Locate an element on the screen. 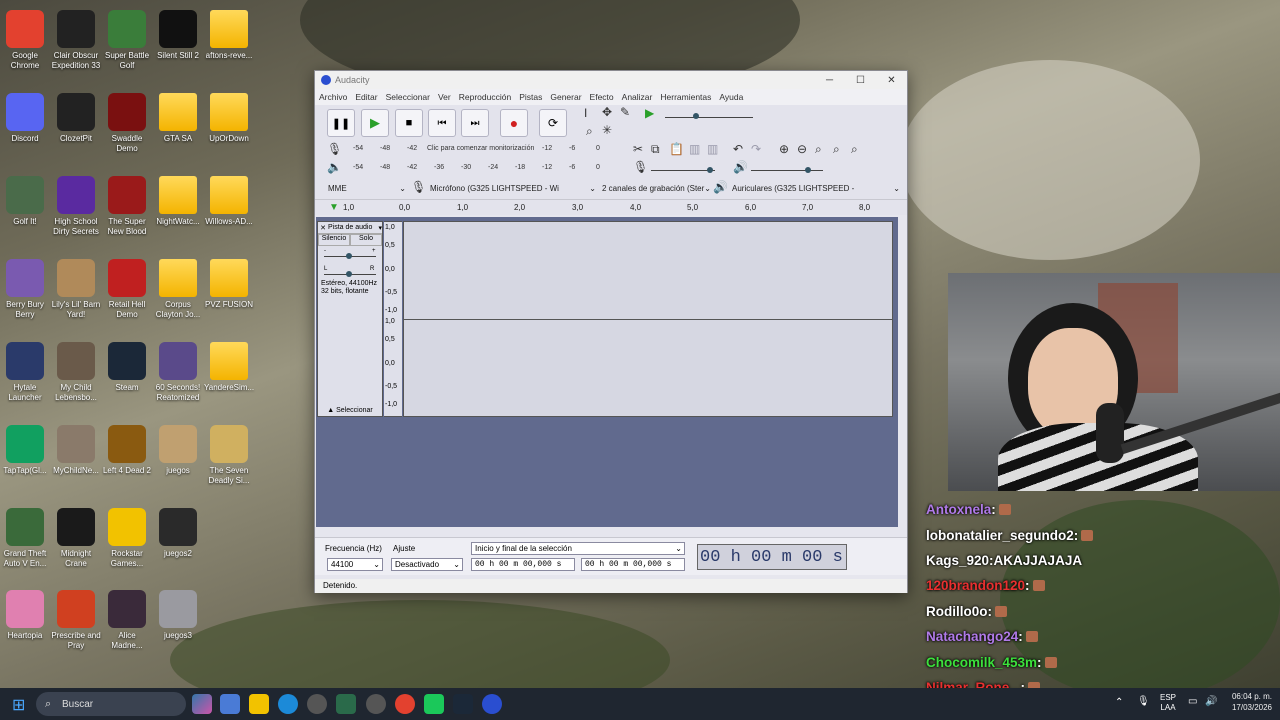  desktop-icon: PVZ FUSION is located at coordinates (229, 284).